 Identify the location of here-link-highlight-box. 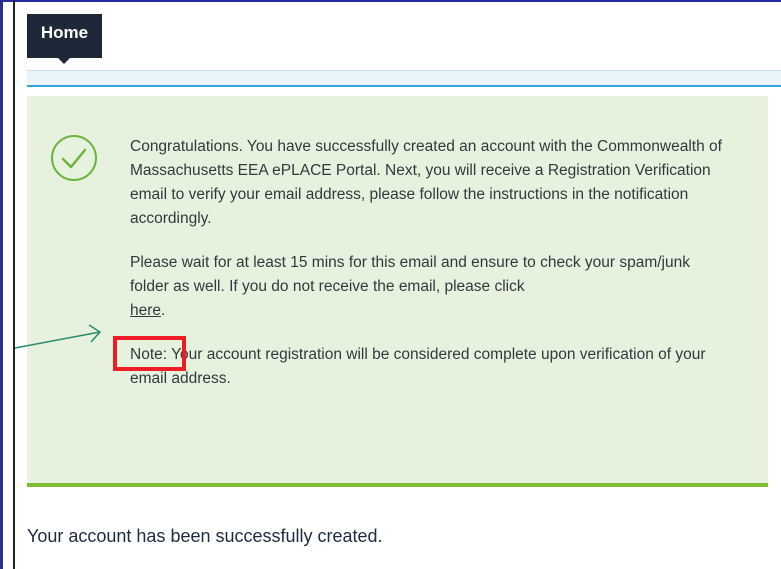
(149, 353).